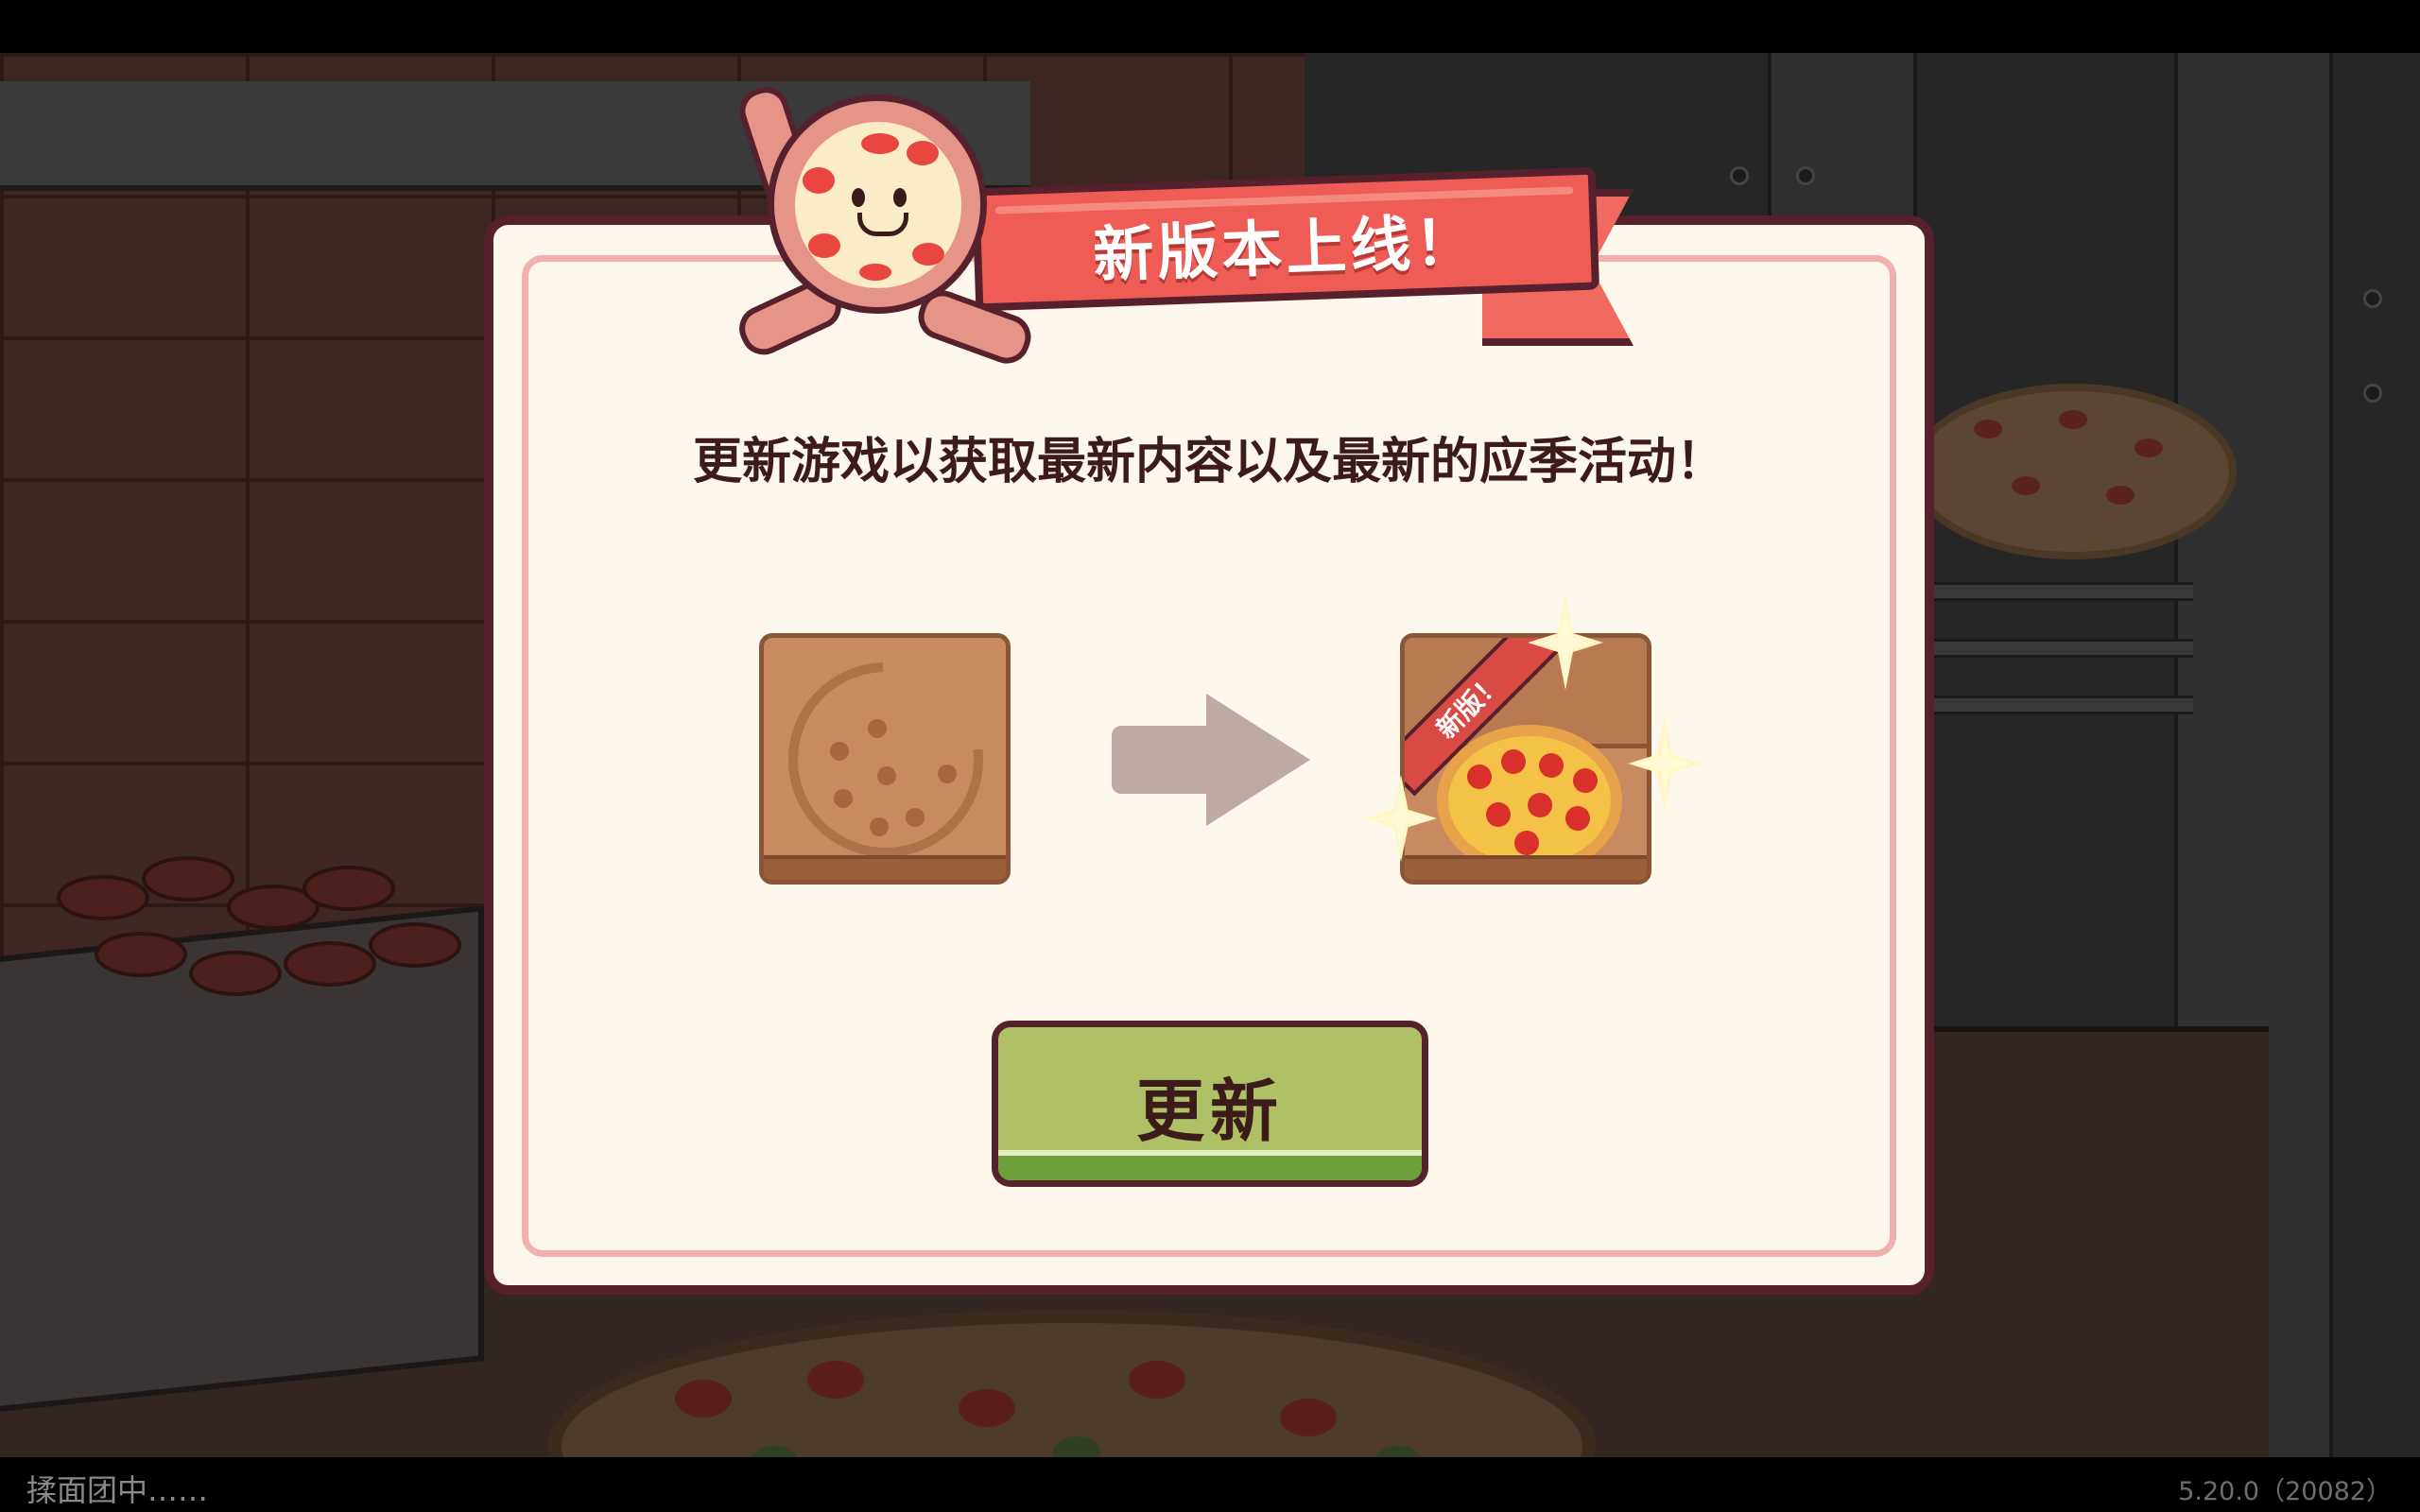 The image size is (2420, 1512). I want to click on new-pizza-box-icon: 新版！, so click(1525, 759).